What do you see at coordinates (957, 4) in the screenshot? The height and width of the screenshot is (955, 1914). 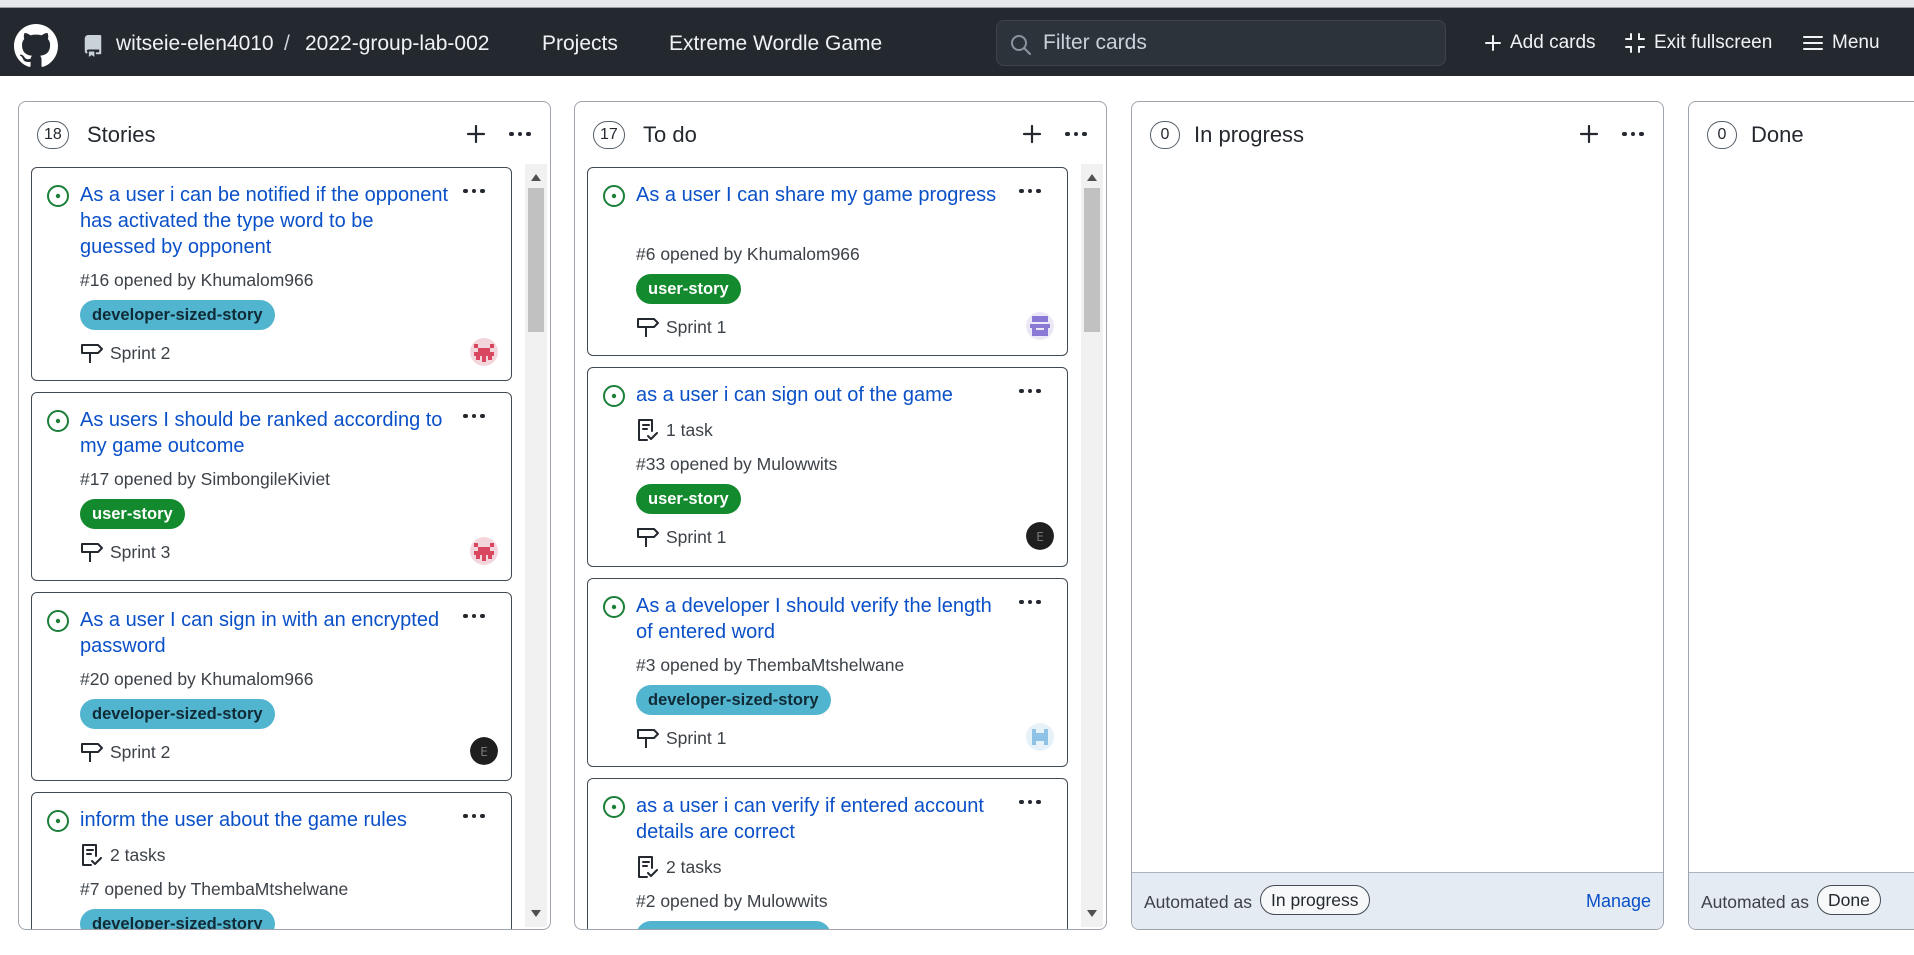 I see `window-top-strip` at bounding box center [957, 4].